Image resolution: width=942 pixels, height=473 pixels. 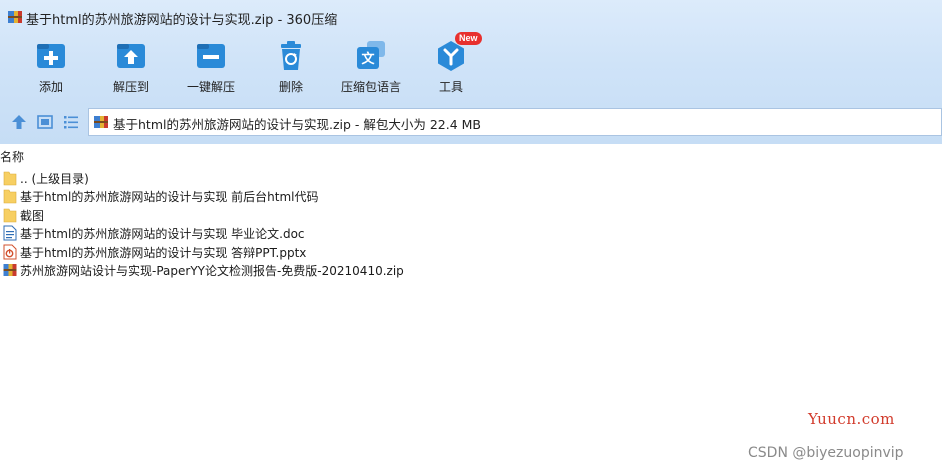 What do you see at coordinates (468, 38) in the screenshot?
I see `new-badge: New` at bounding box center [468, 38].